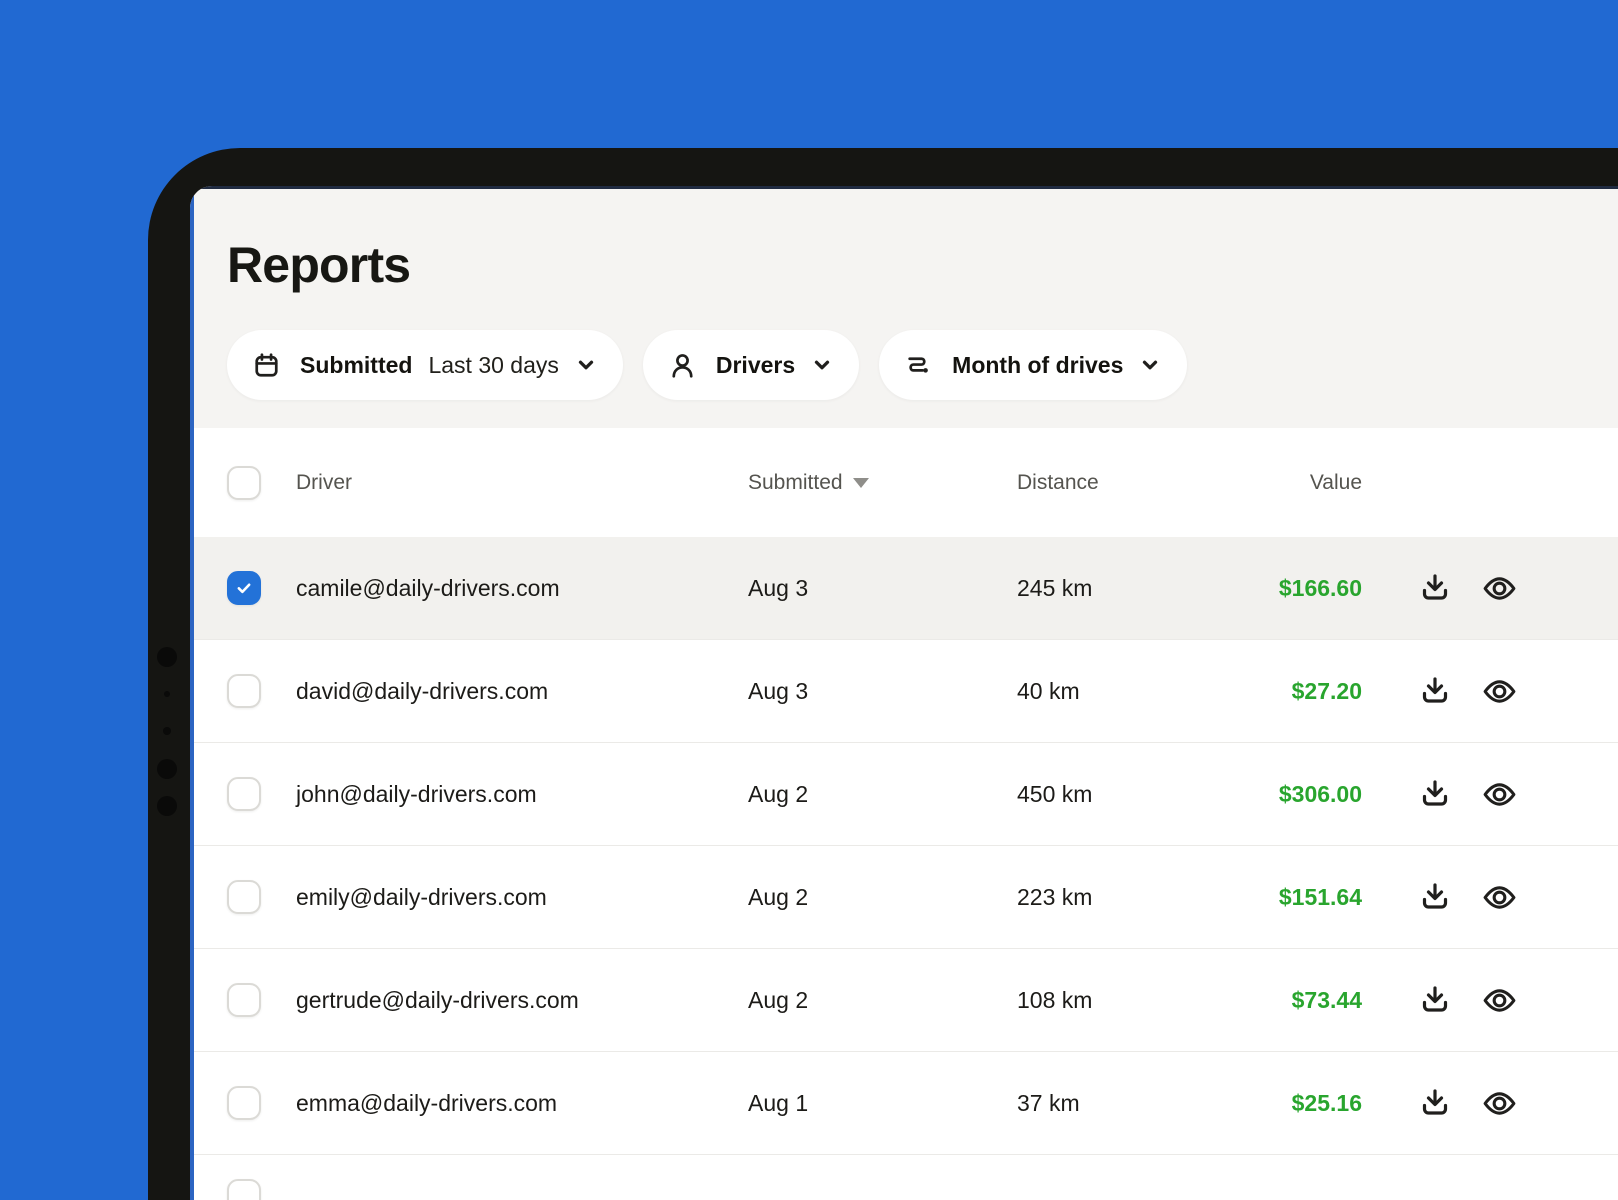  I want to click on filter-drivers-button: Drivers, so click(751, 365).